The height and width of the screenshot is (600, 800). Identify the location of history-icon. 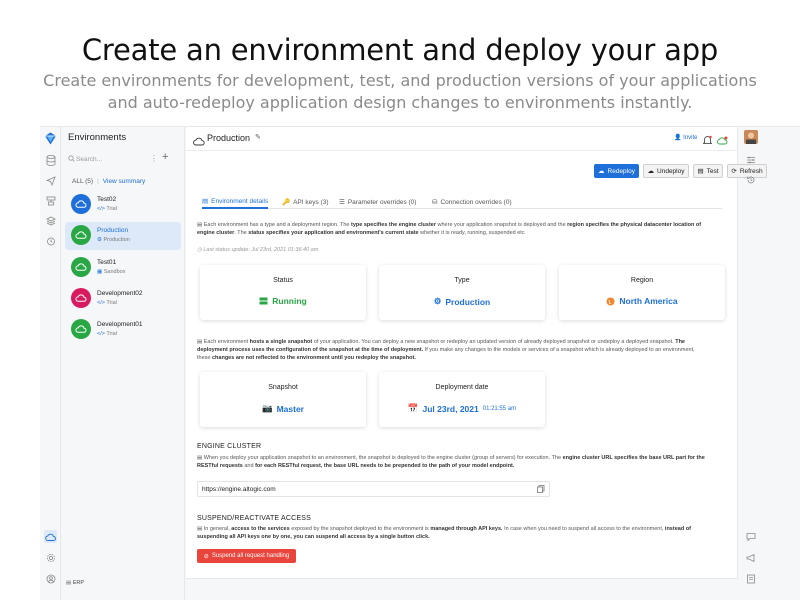
(750, 179).